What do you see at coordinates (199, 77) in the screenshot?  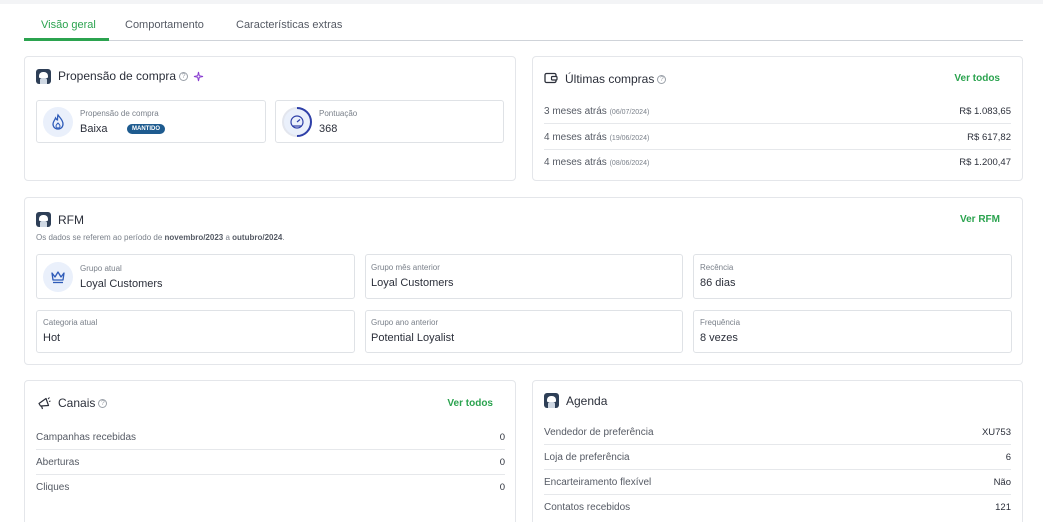 I see `sparkle-icon` at bounding box center [199, 77].